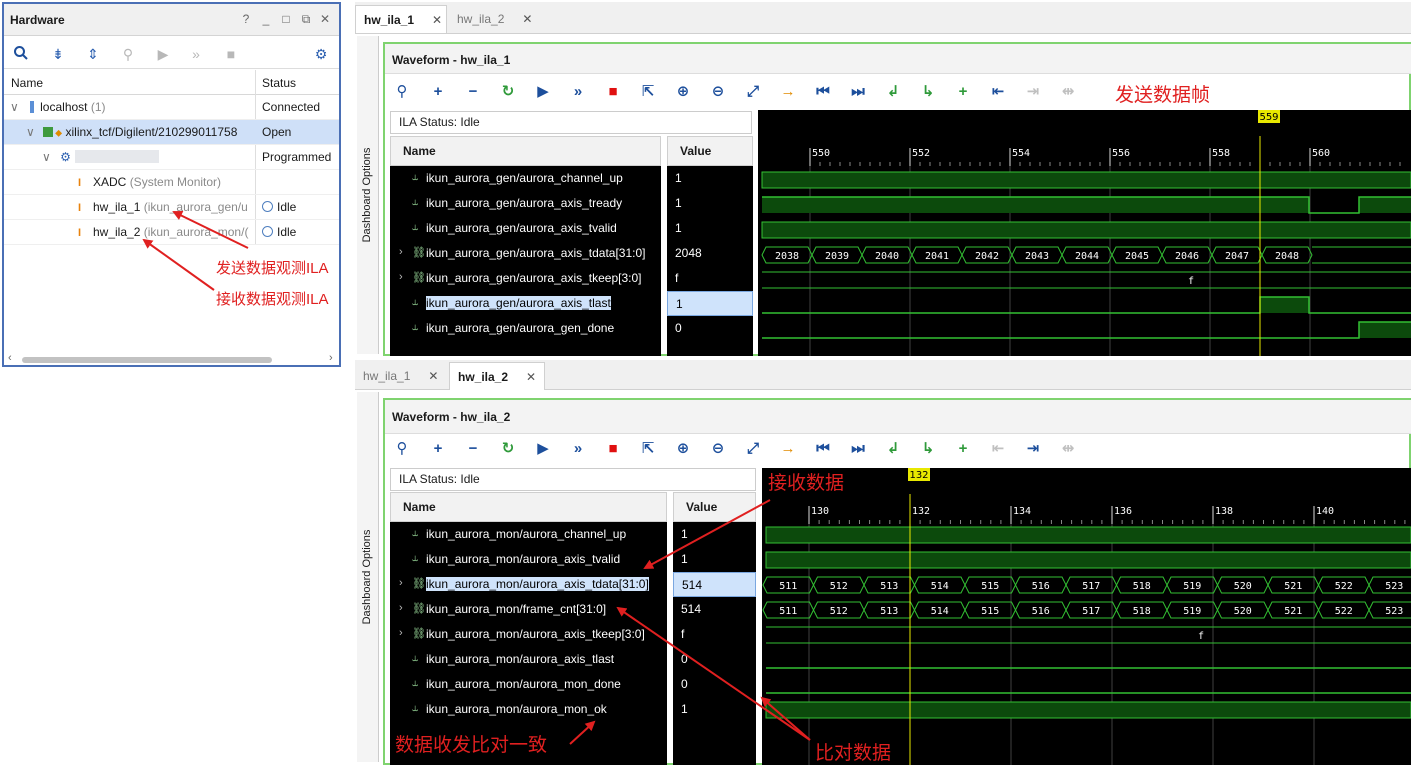 This screenshot has width=1411, height=765. I want to click on arrow-send-ila, so click(210, 230).